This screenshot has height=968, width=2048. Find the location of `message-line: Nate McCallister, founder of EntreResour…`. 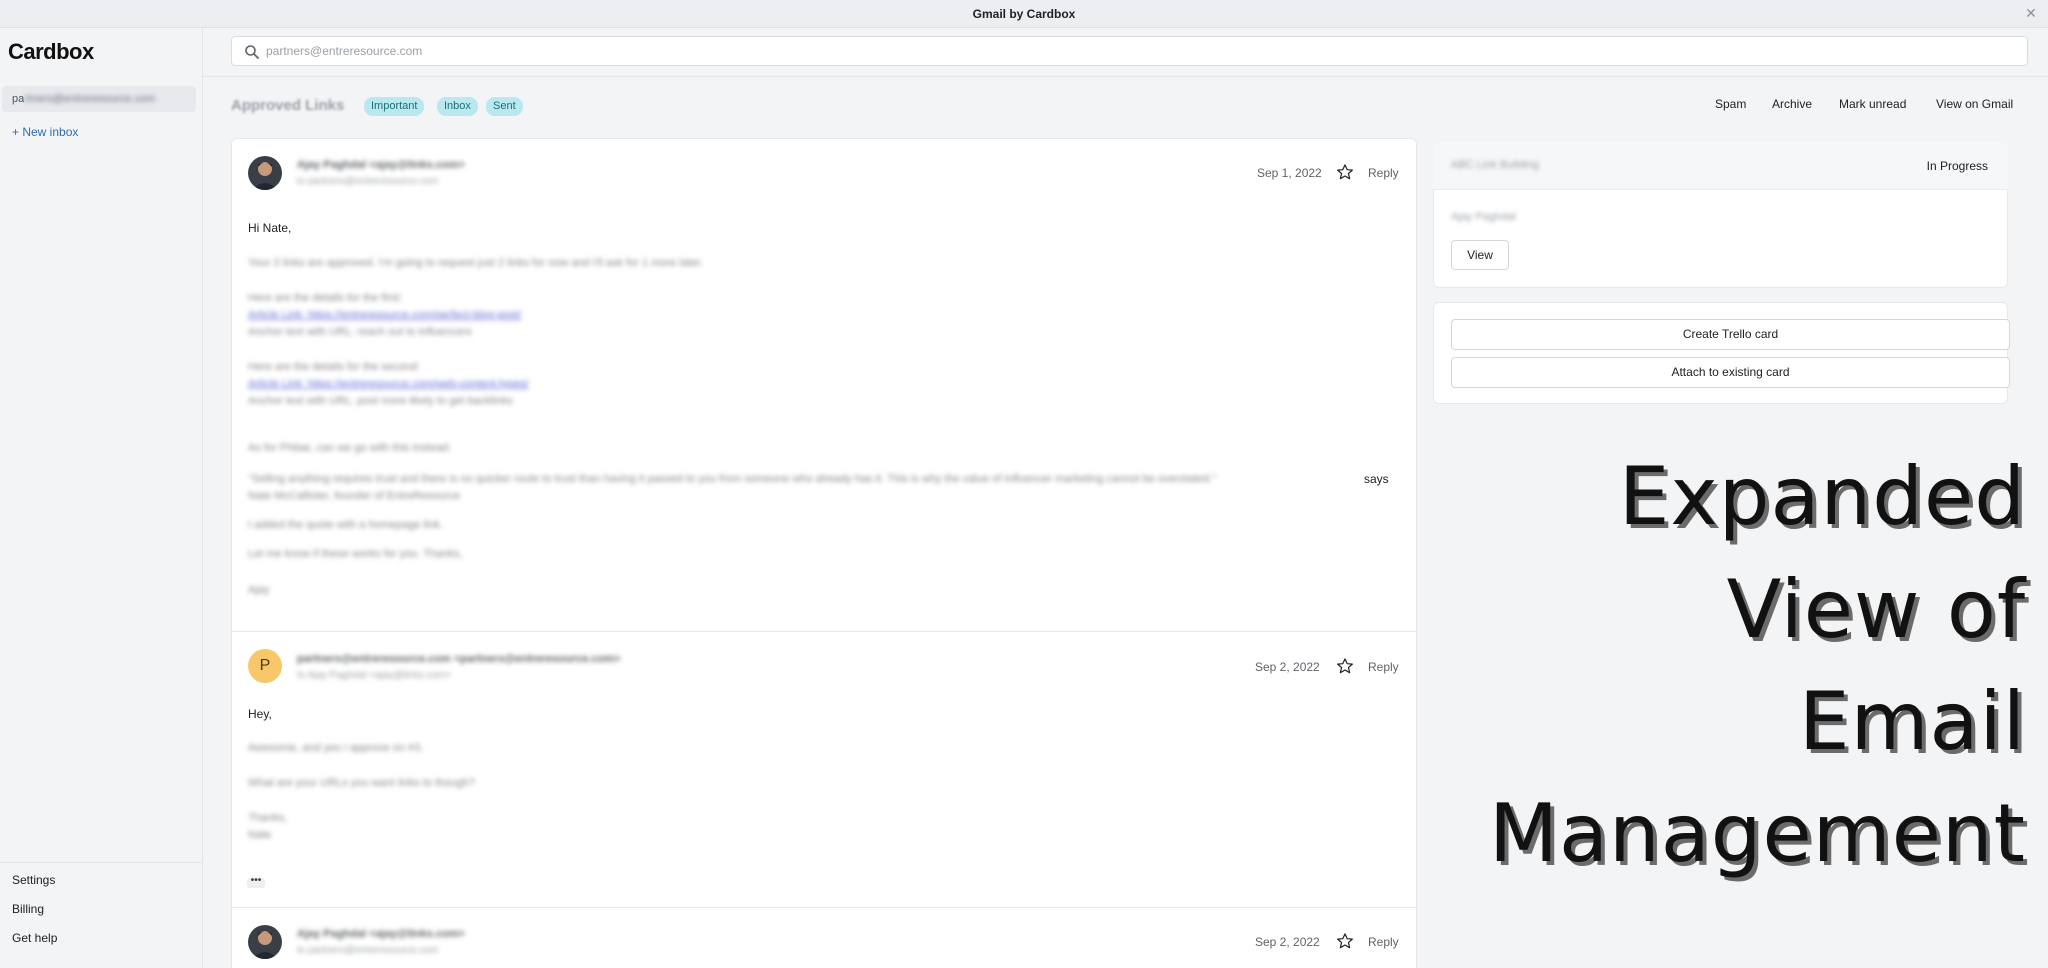

message-line: Nate McCallister, founder of EntreResour… is located at coordinates (354, 496).